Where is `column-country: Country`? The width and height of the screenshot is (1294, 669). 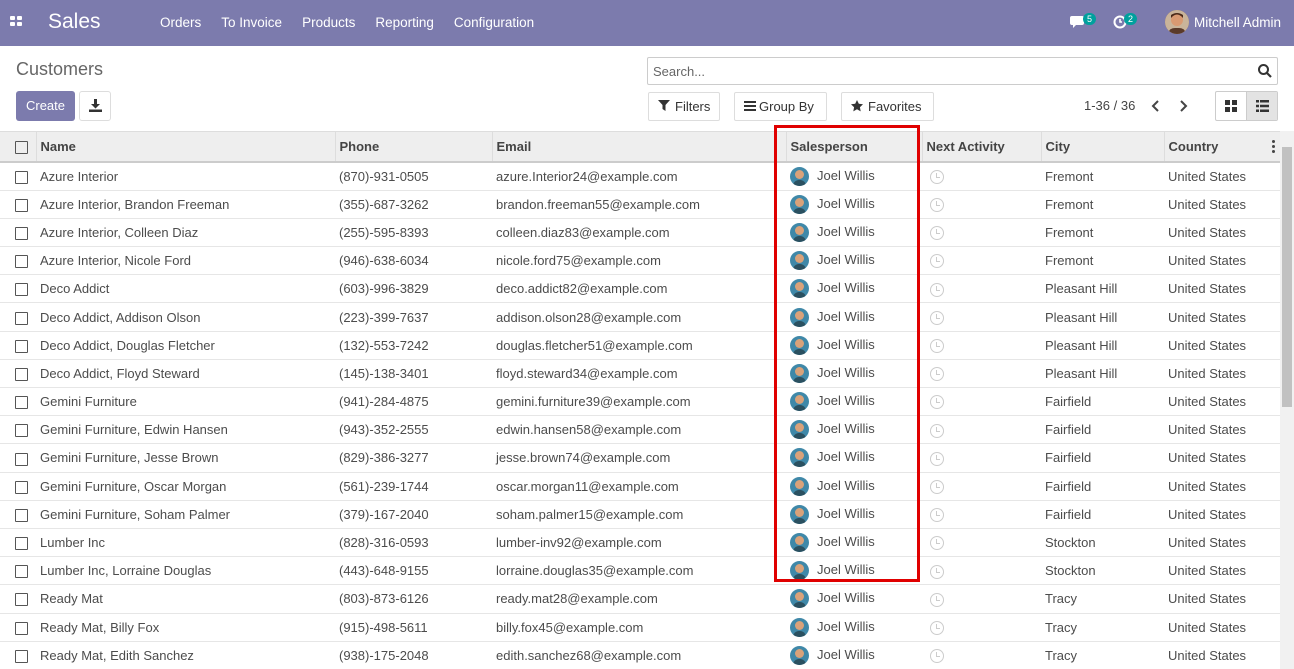 column-country: Country is located at coordinates (1221, 147).